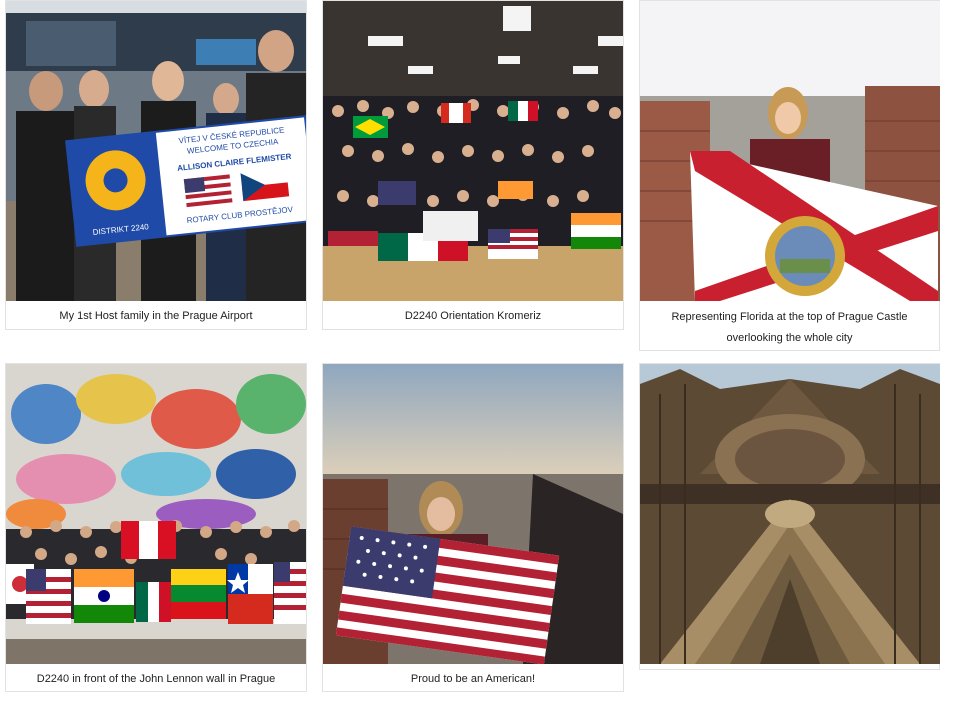 Image resolution: width=961 pixels, height=701 pixels. I want to click on gallery-card-orientation: D2240 Orientation Kromeriz, so click(473, 165).